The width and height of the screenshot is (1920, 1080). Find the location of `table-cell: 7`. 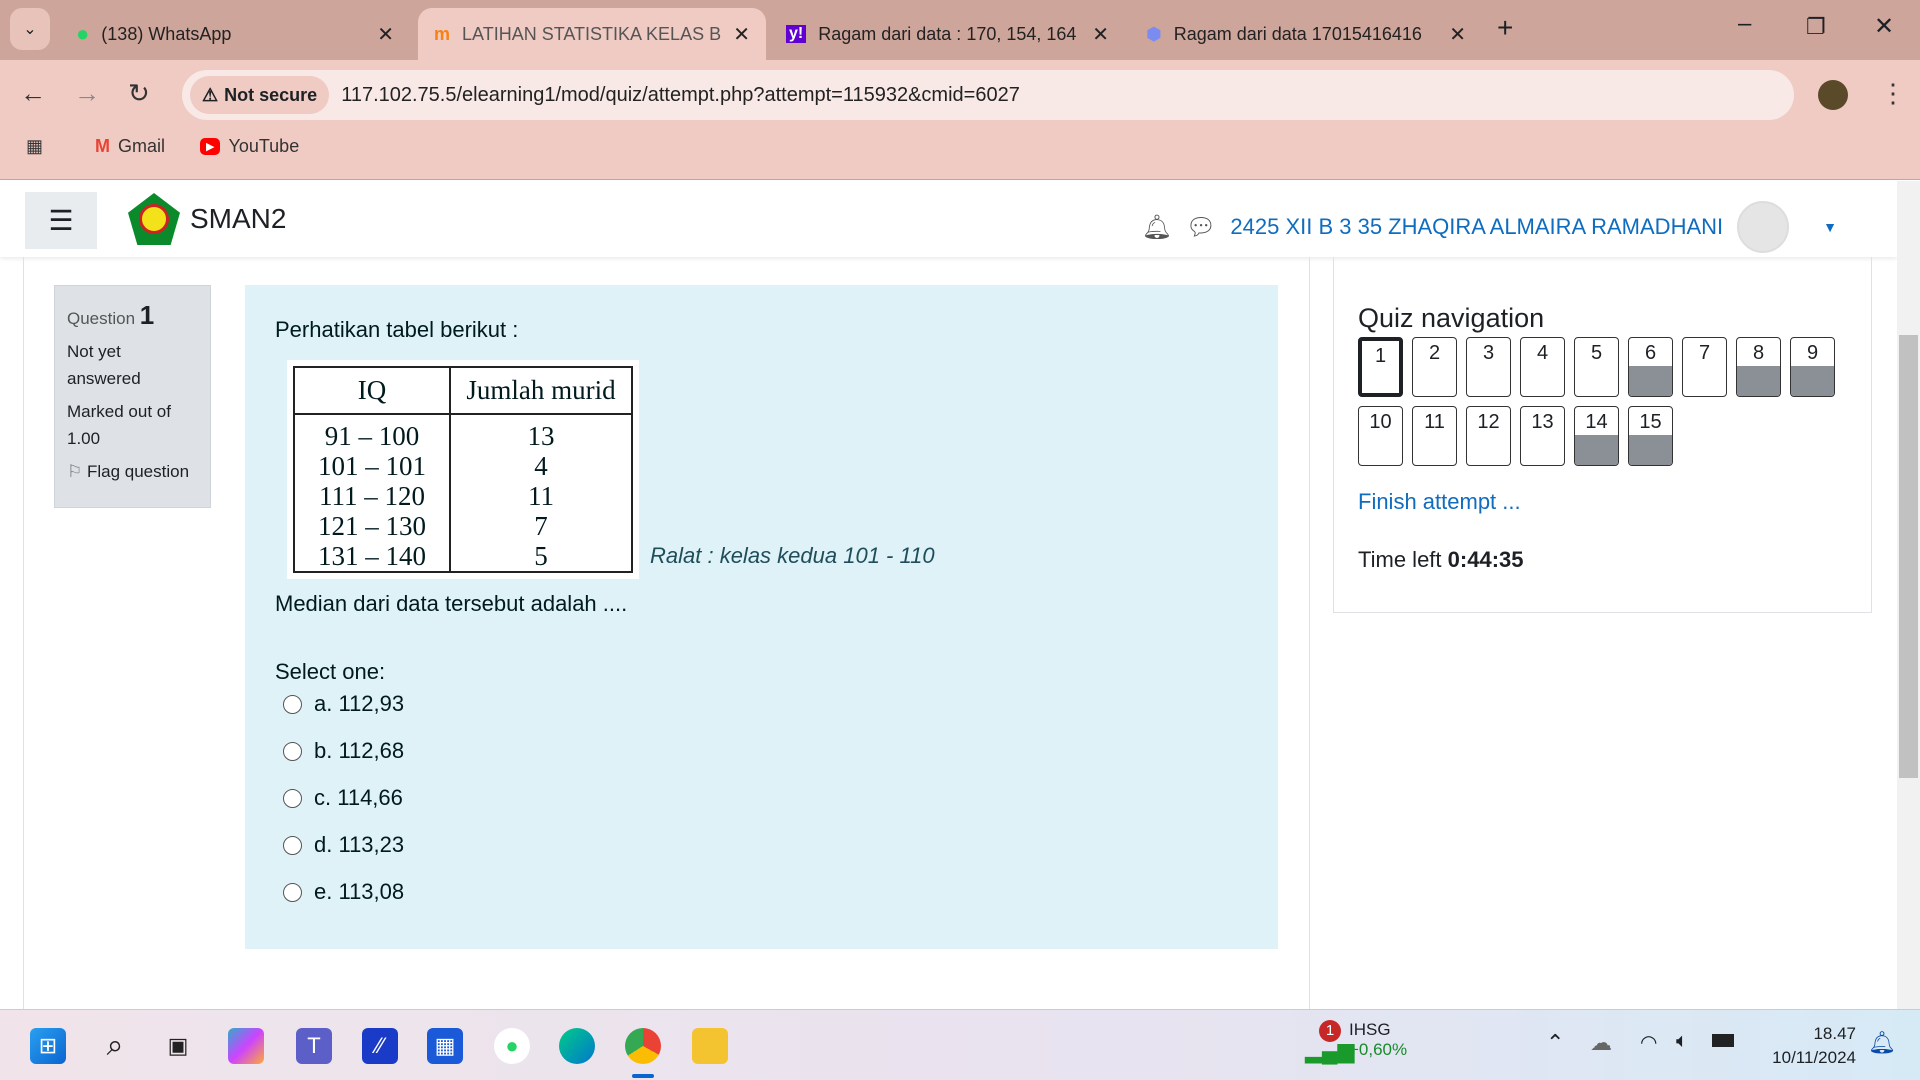

table-cell: 7 is located at coordinates (541, 526).